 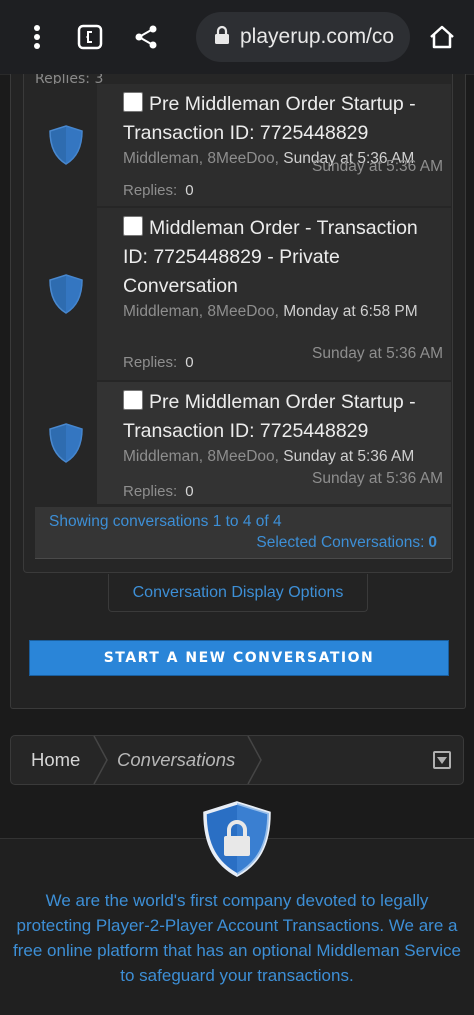 What do you see at coordinates (90, 37) in the screenshot?
I see `tab-switcher-icon` at bounding box center [90, 37].